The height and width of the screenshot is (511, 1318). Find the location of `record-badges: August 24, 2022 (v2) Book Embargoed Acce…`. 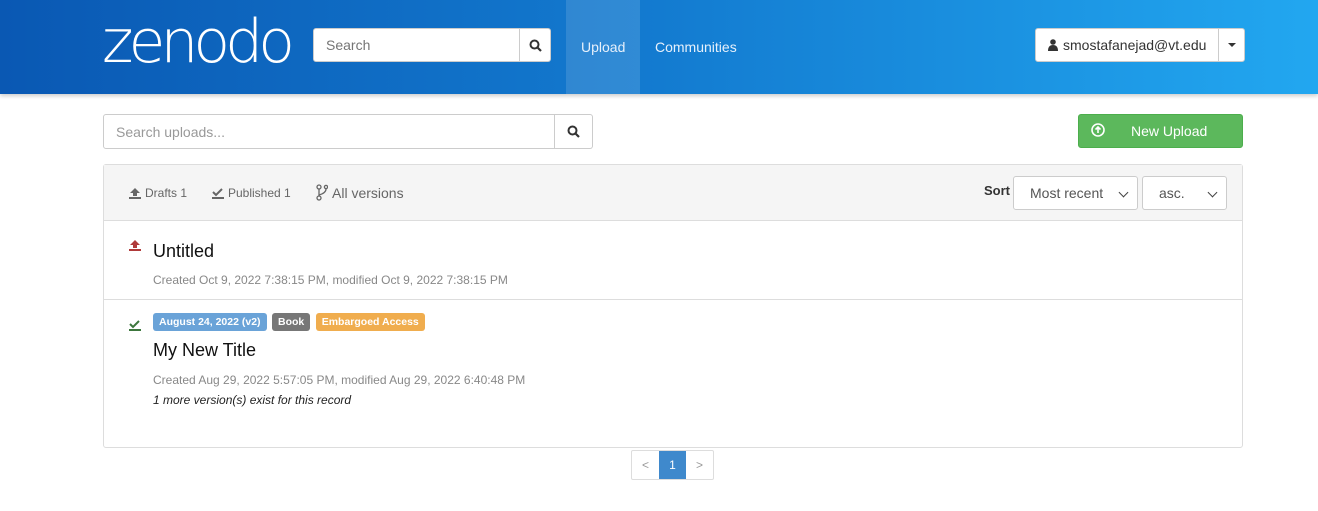

record-badges: August 24, 2022 (v2) Book Embargoed Acce… is located at coordinates (289, 321).